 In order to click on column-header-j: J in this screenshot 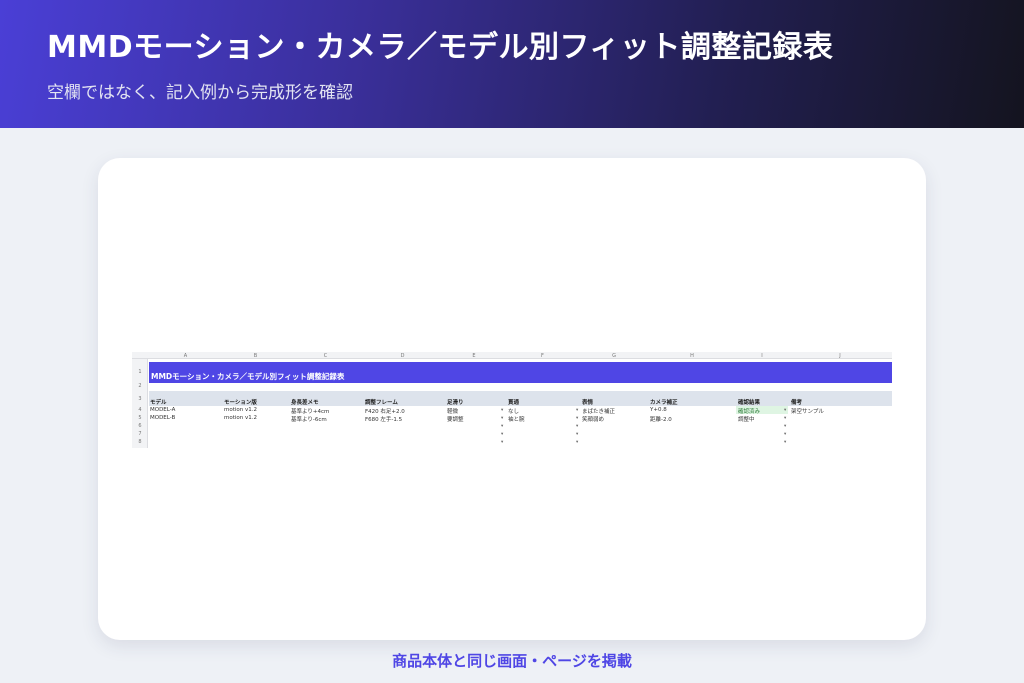, I will do `click(840, 356)`.